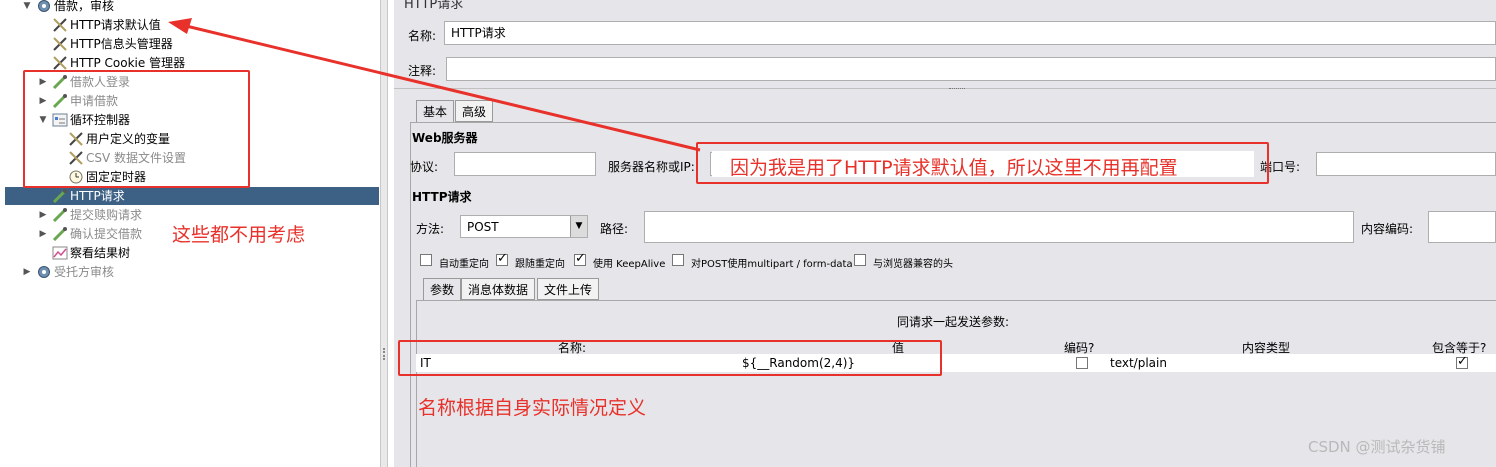 This screenshot has height=467, width=1496. I want to click on watermark: CSDN @测试杂货铺, so click(1377, 447).